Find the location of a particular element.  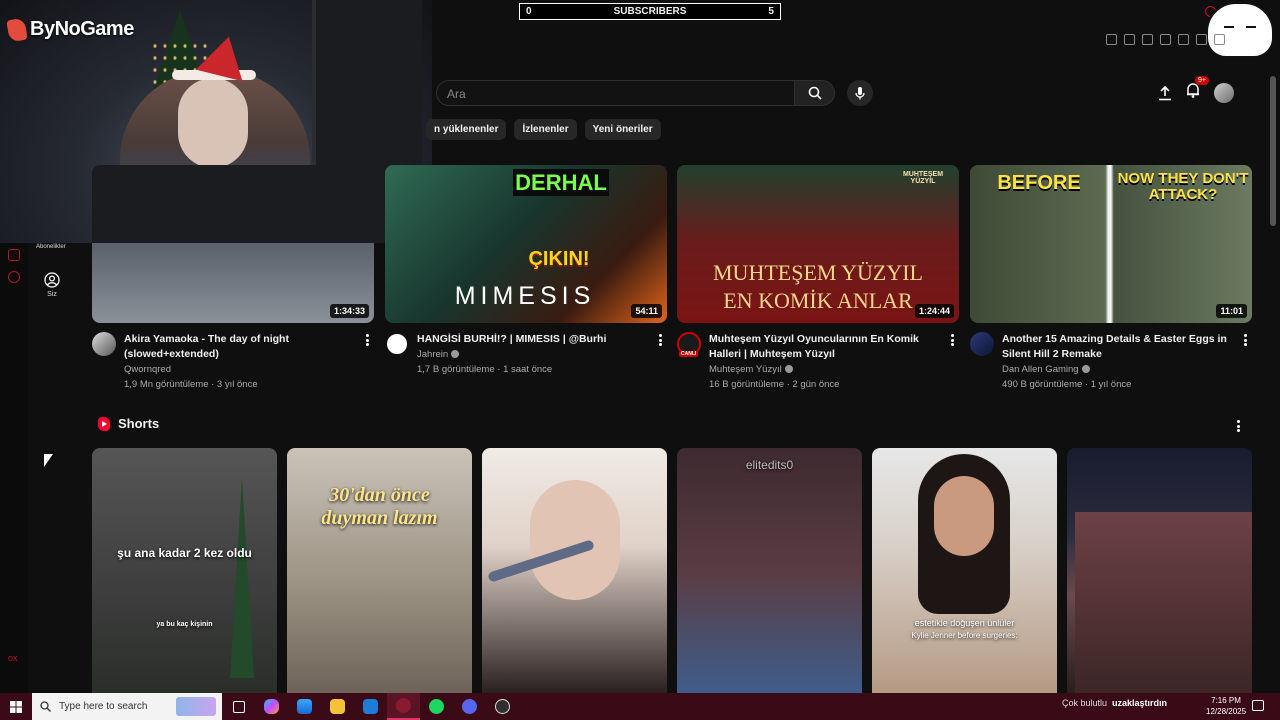

browser-icon is located at coordinates (403, 706).